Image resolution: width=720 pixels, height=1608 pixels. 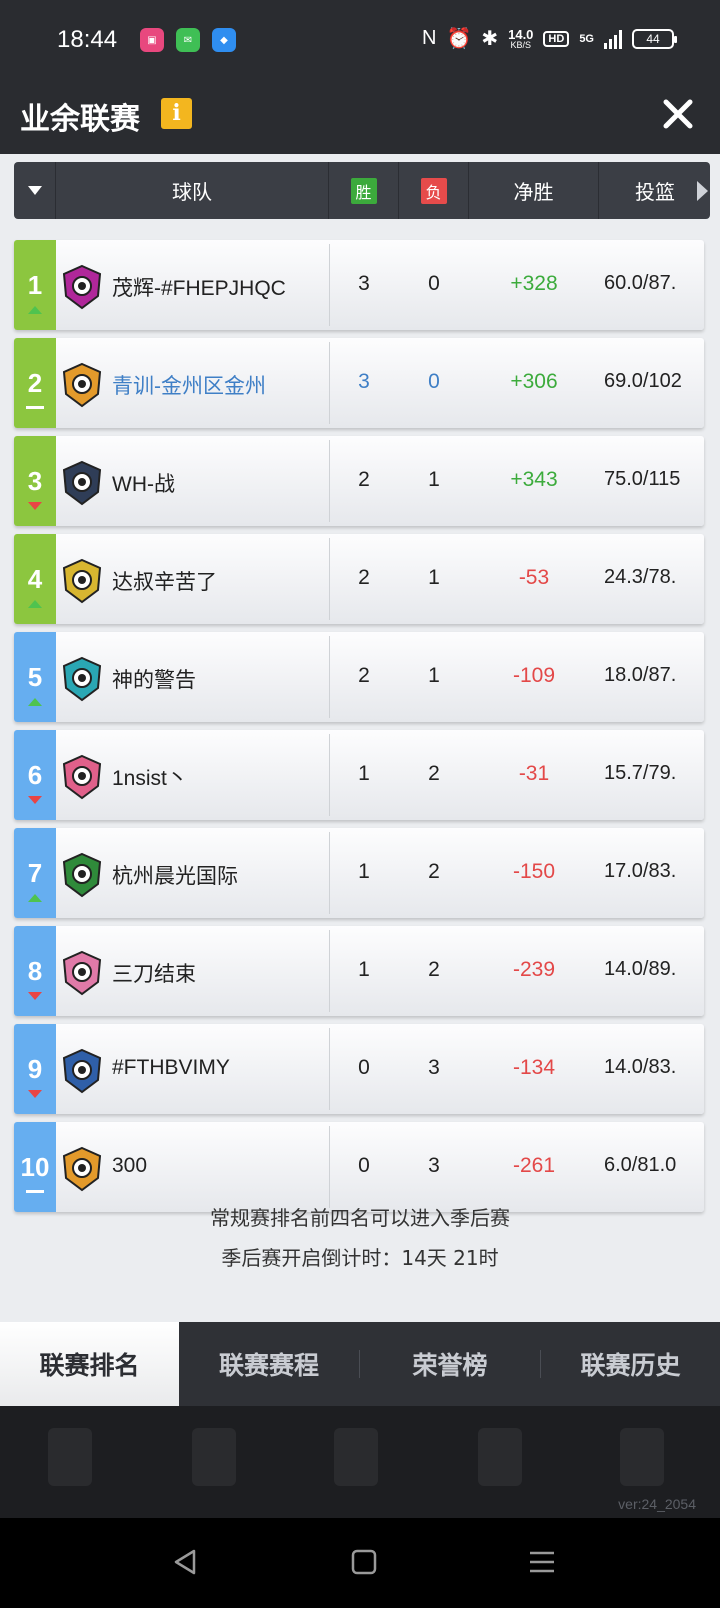 I want to click on net-speed-value: 14.0, so click(x=521, y=34).